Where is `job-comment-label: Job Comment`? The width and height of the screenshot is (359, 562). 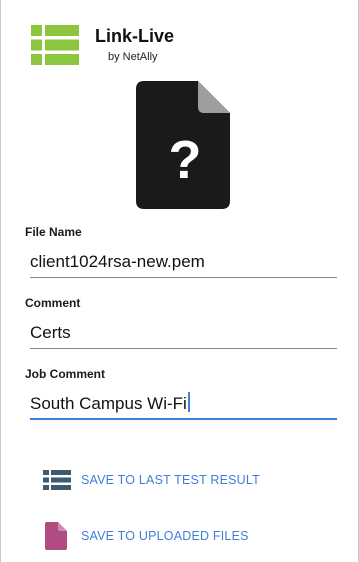 job-comment-label: Job Comment is located at coordinates (65, 374).